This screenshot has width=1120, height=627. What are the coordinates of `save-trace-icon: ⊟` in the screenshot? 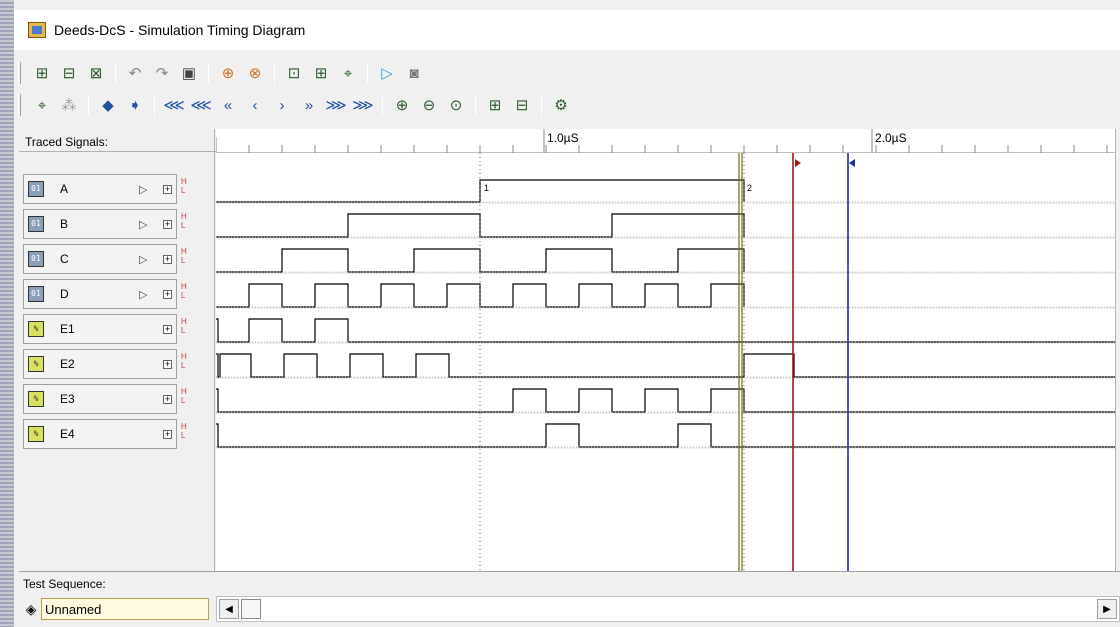 It's located at (69, 73).